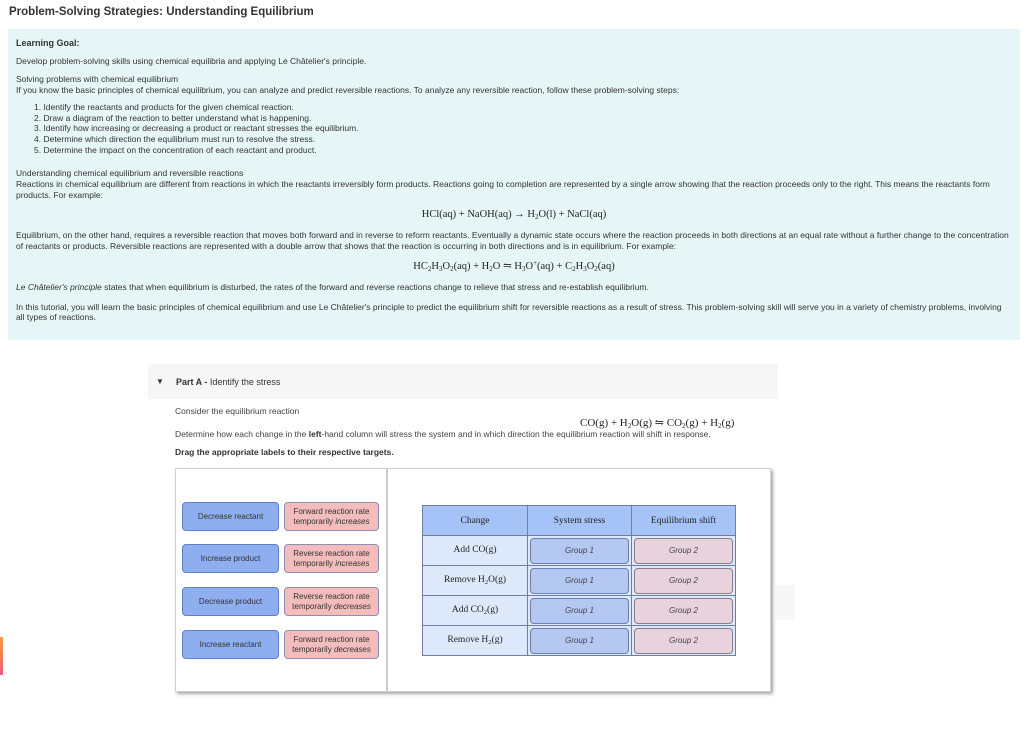  Describe the element at coordinates (48, 43) in the screenshot. I see `learning-goal-label: Learning Goal:` at that location.